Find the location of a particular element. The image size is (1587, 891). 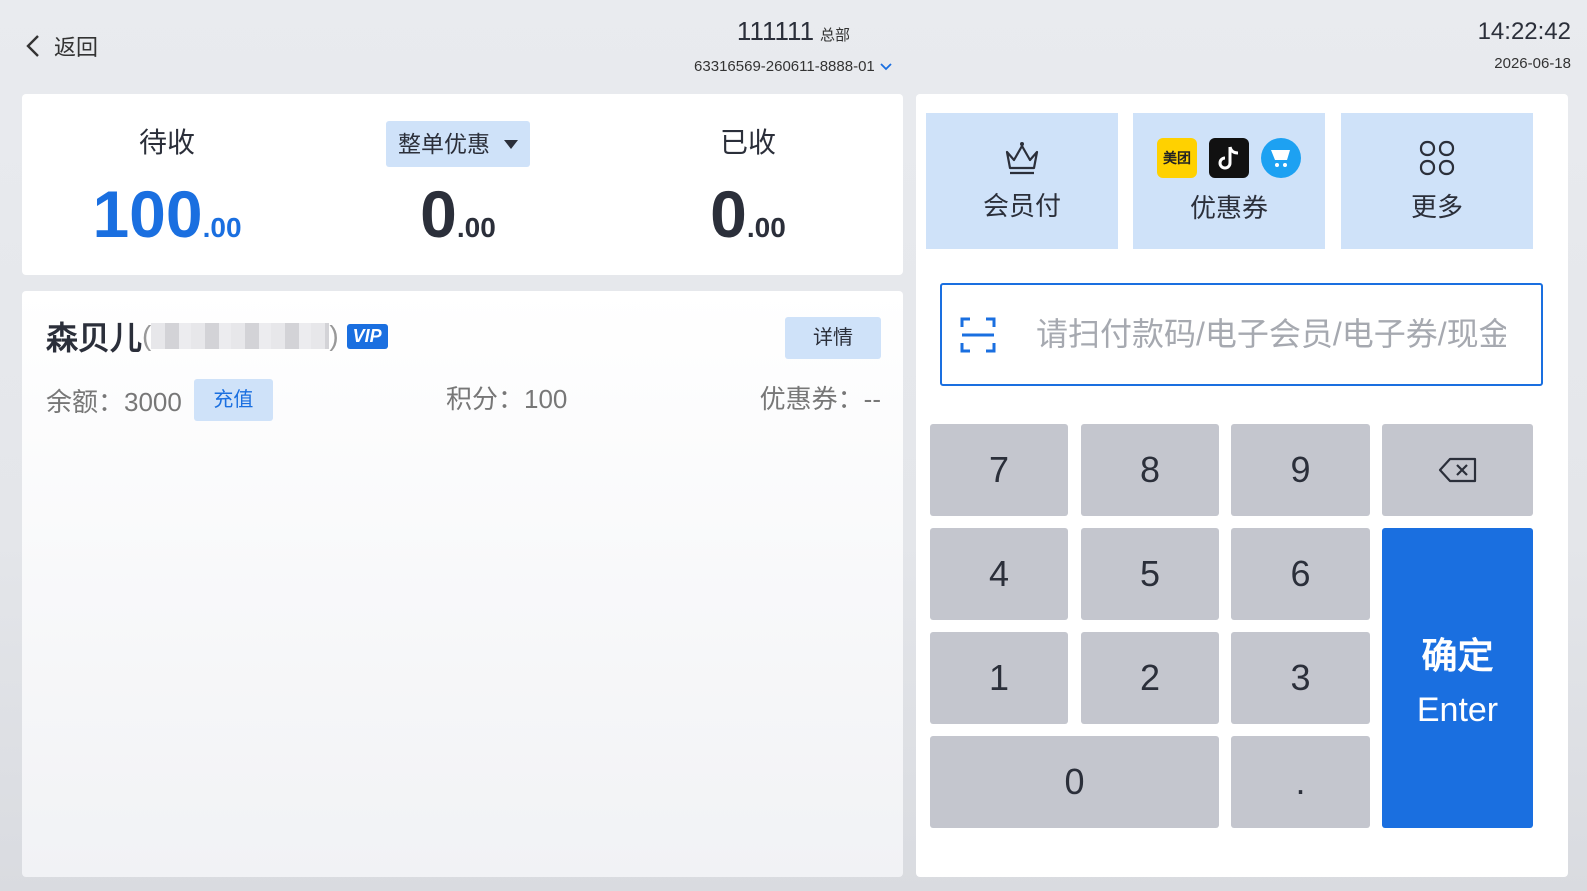

balance-label: 余额：3000 is located at coordinates (114, 401).